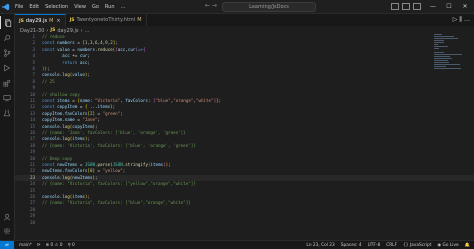 This screenshot has height=249, width=474. I want to click on code-line: 30, so click(244, 223).